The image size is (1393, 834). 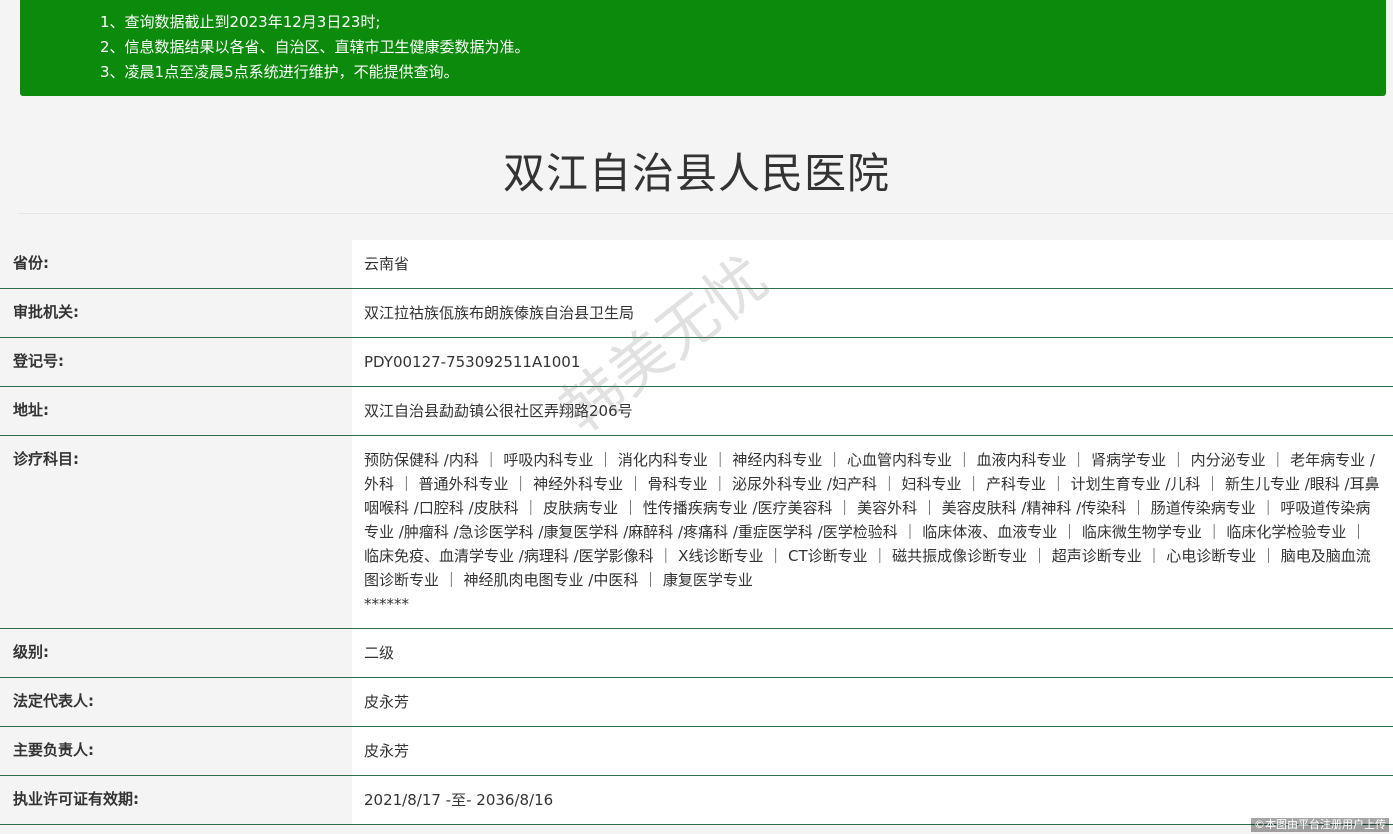 What do you see at coordinates (176, 532) in the screenshot?
I see `departments-label: 诊疗科目:` at bounding box center [176, 532].